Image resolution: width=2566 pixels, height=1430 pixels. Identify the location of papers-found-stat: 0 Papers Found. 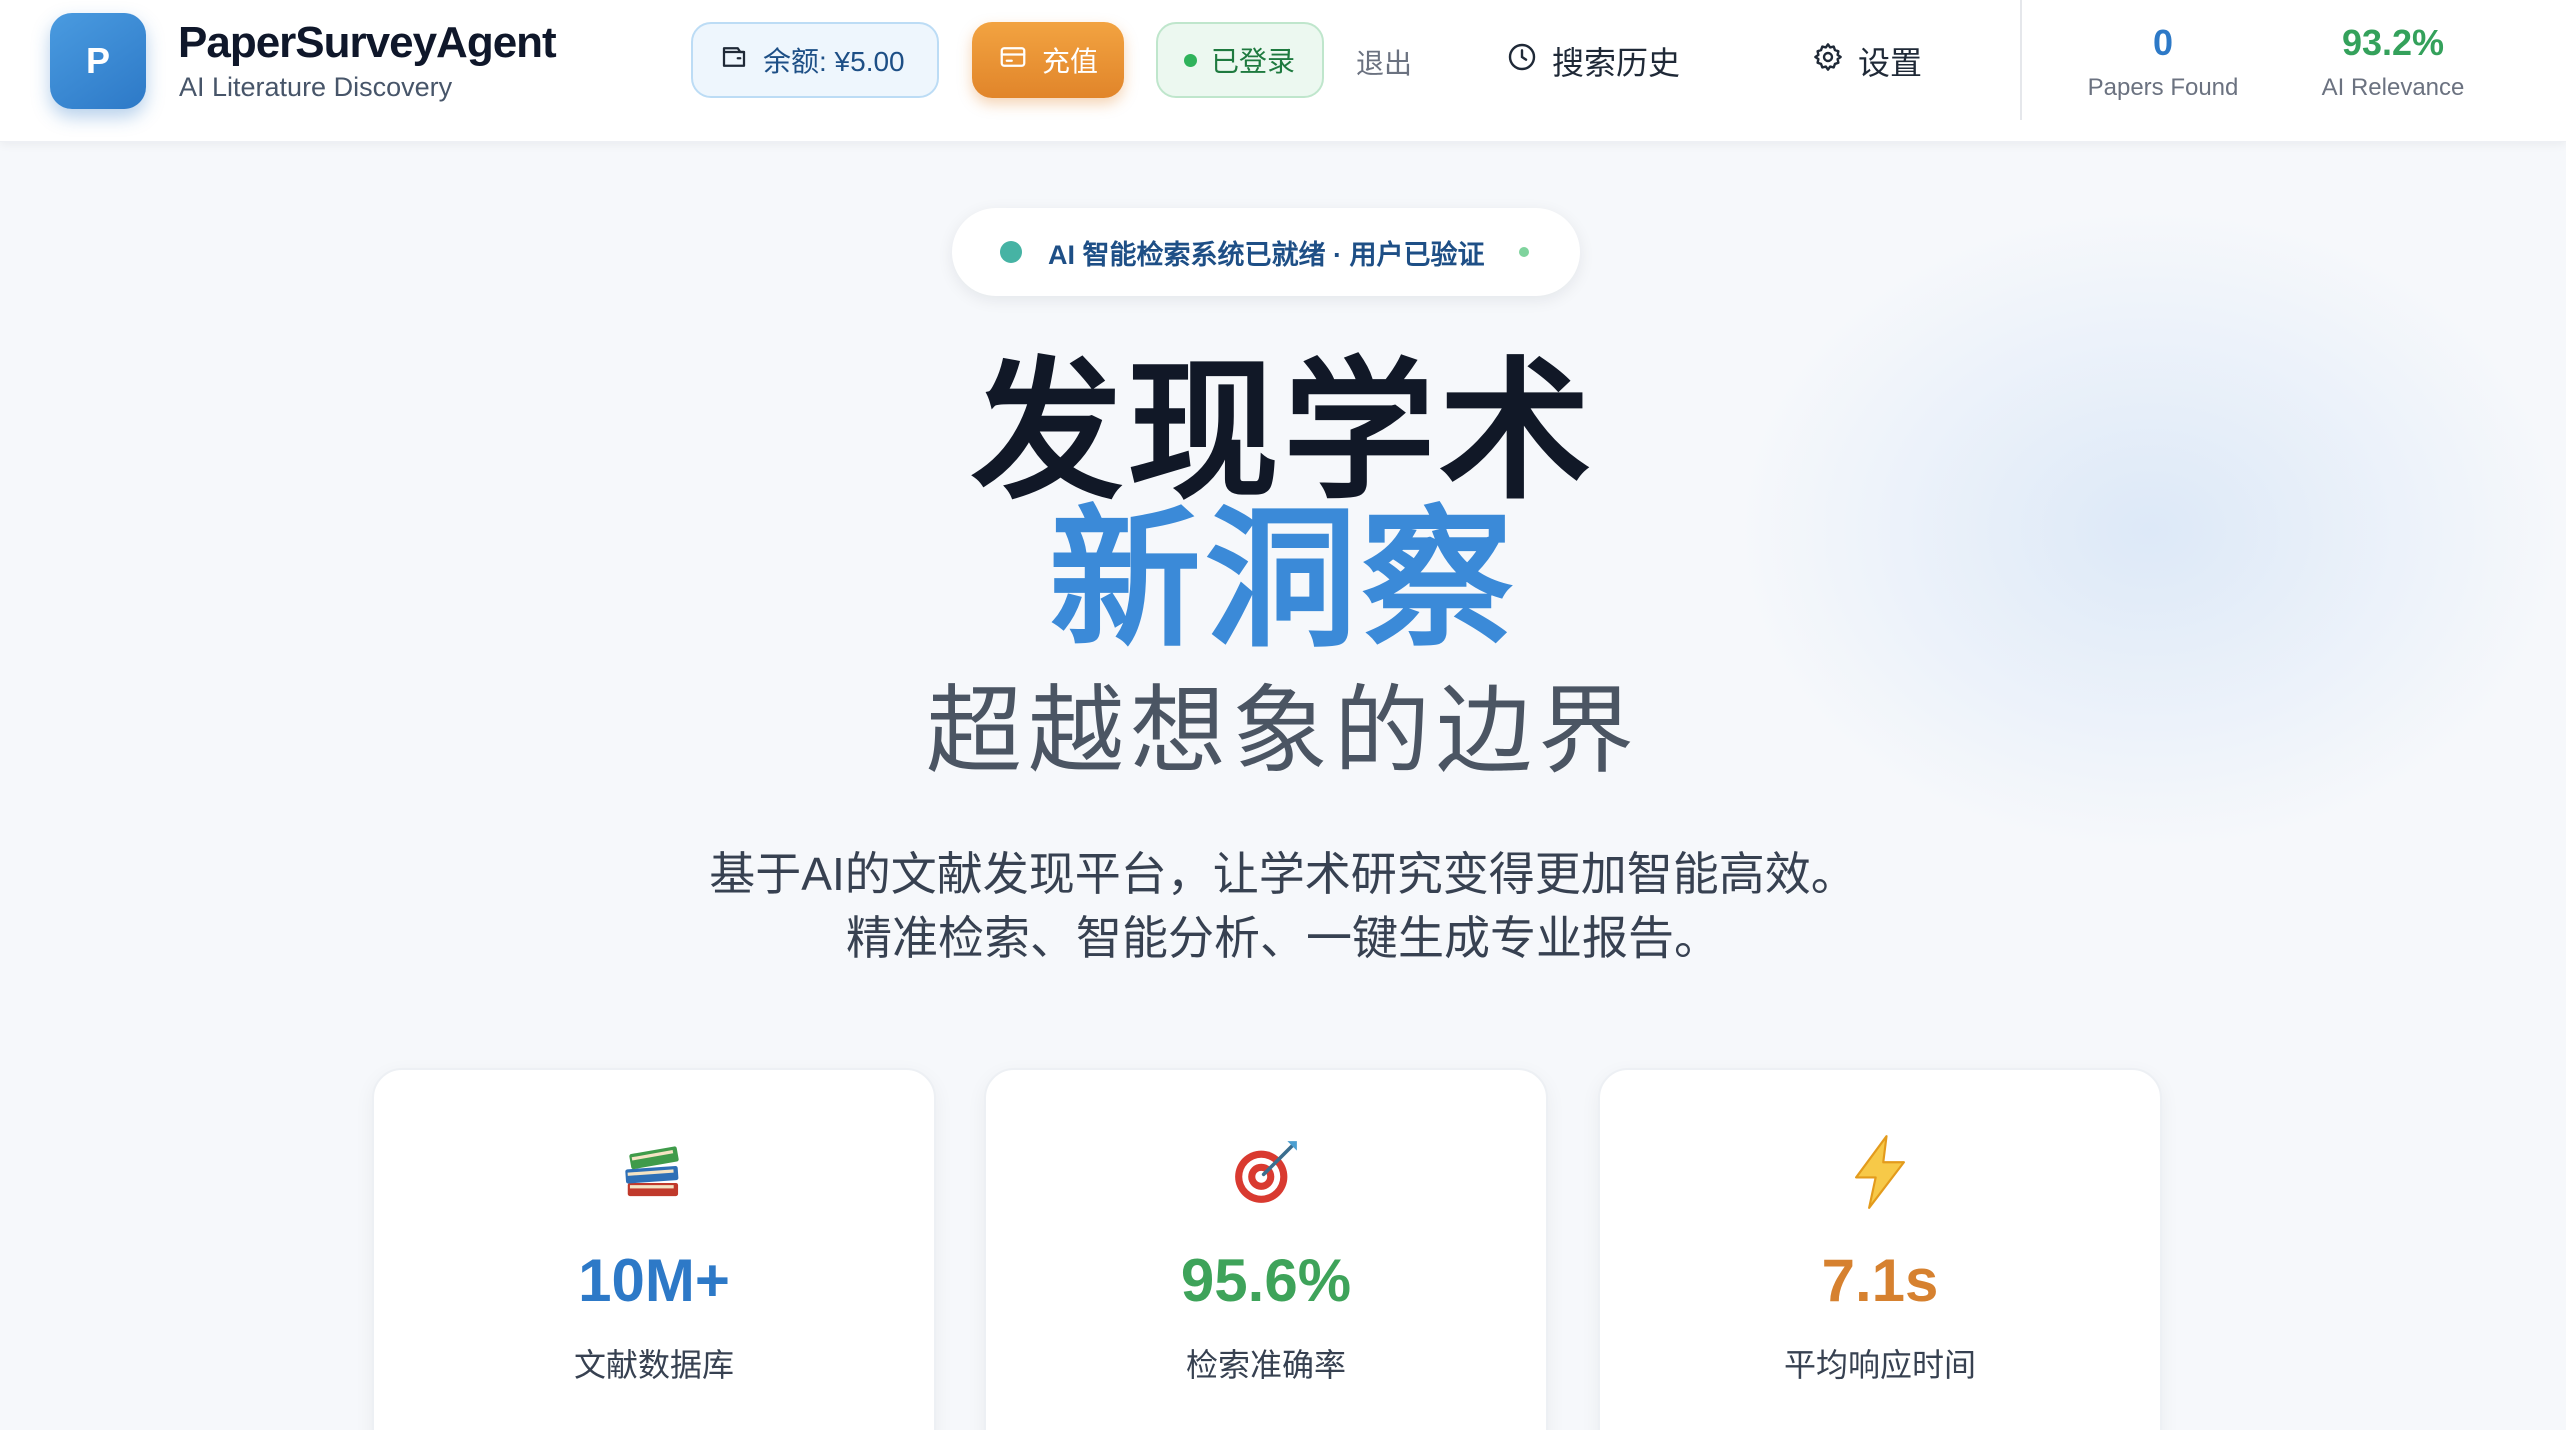
(2163, 62).